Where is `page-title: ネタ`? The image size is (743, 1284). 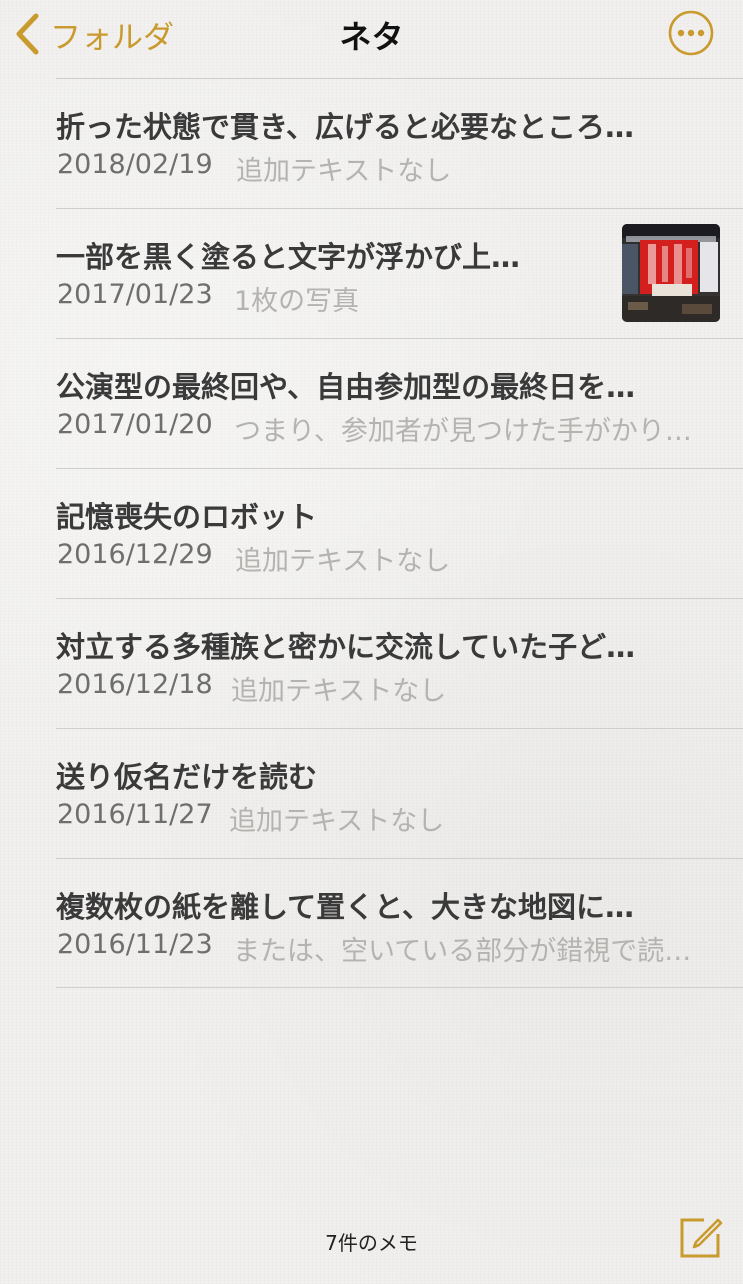 page-title: ネタ is located at coordinates (371, 37).